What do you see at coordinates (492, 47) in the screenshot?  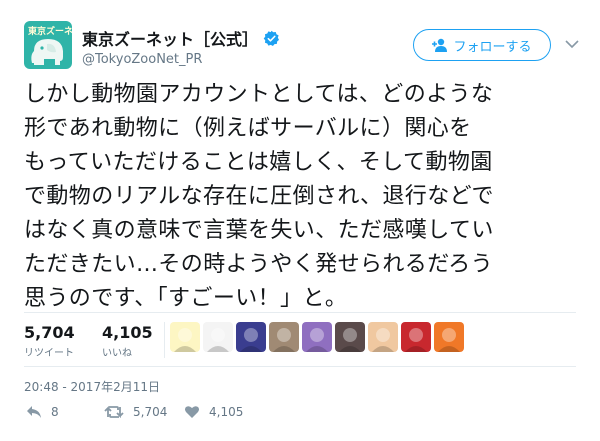 I see `follow-button-label: フォローする` at bounding box center [492, 47].